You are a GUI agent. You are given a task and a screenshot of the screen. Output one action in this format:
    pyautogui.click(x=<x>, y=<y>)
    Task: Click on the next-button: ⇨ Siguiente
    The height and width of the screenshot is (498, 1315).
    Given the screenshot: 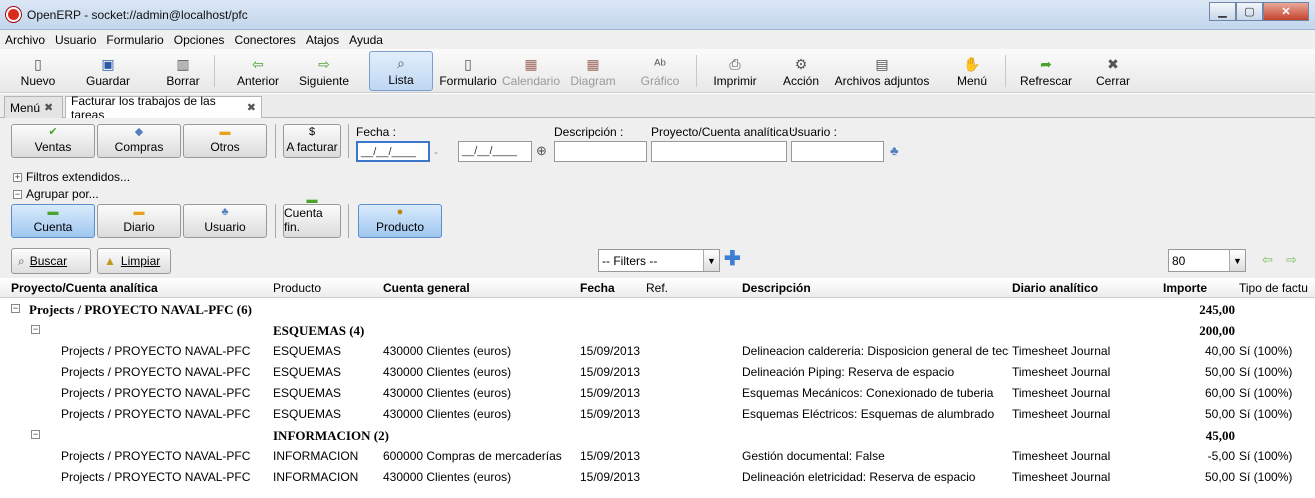 What is the action you would take?
    pyautogui.click(x=324, y=71)
    